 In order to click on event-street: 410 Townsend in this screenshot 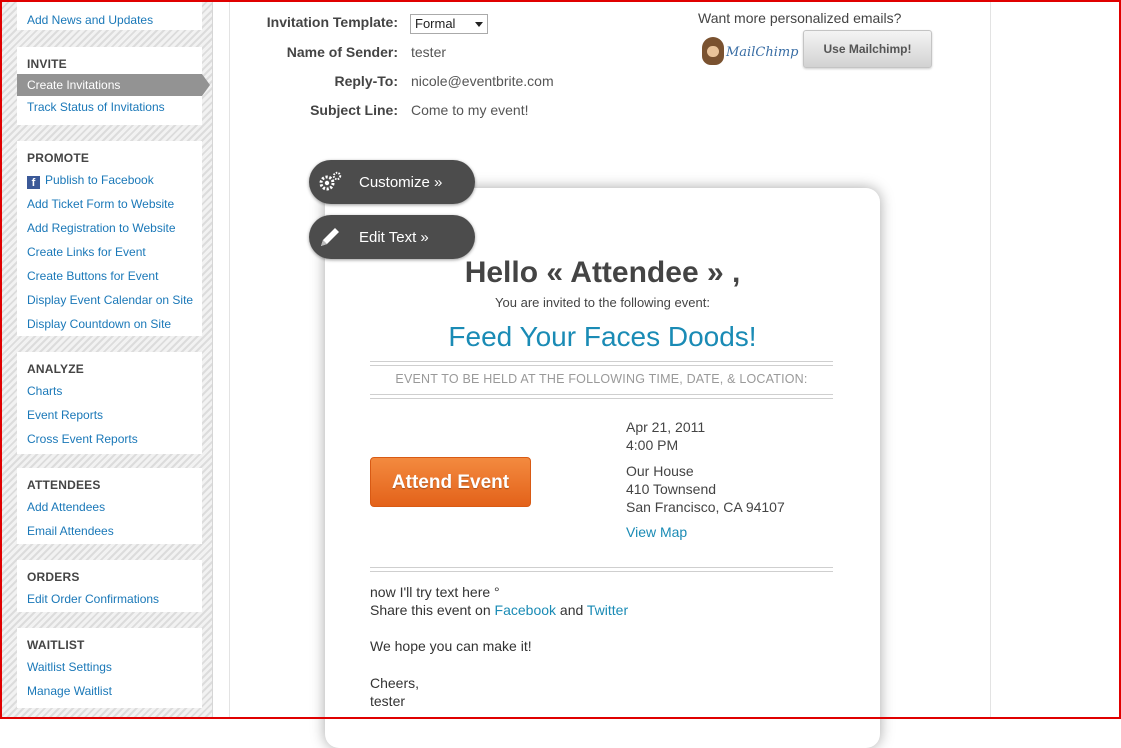, I will do `click(671, 489)`.